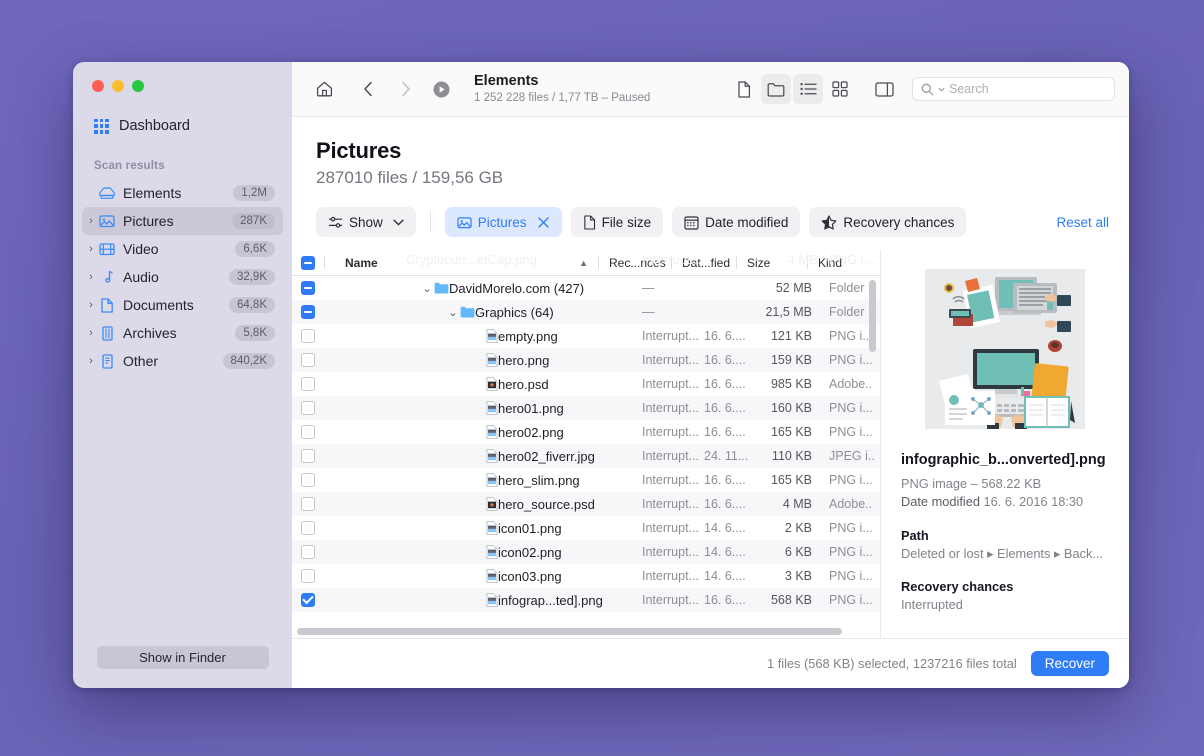  I want to click on close-icon, so click(543, 222).